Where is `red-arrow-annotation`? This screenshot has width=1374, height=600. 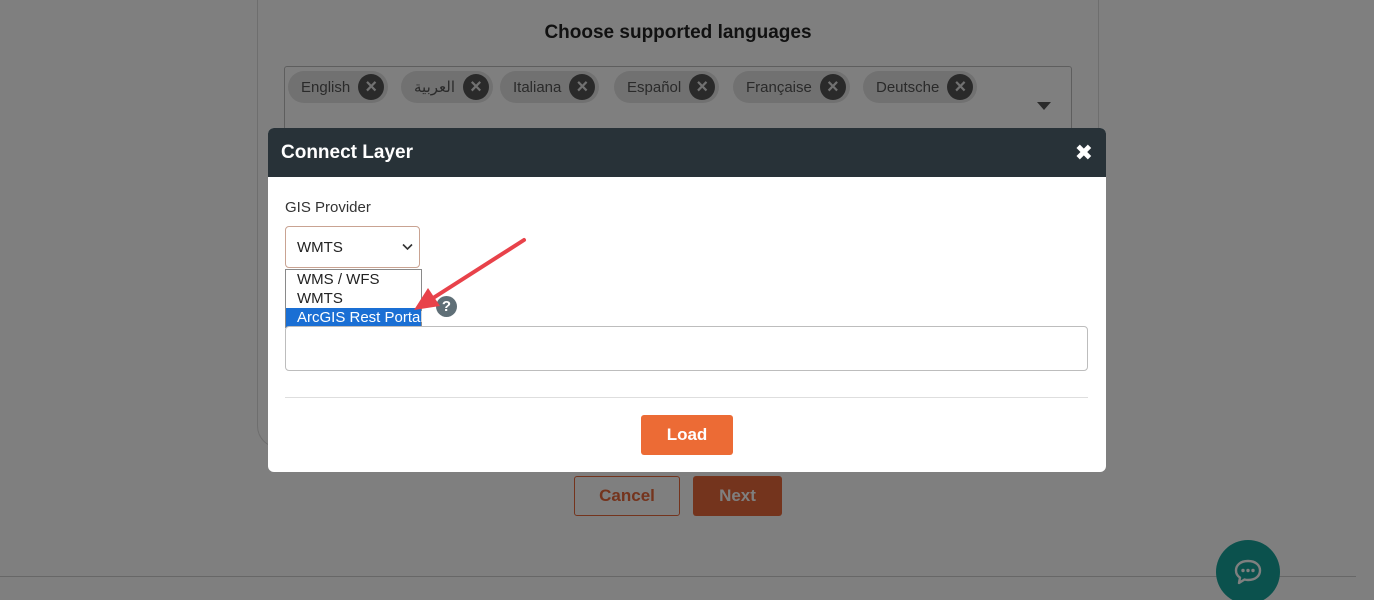
red-arrow-annotation is located at coordinates (470, 274).